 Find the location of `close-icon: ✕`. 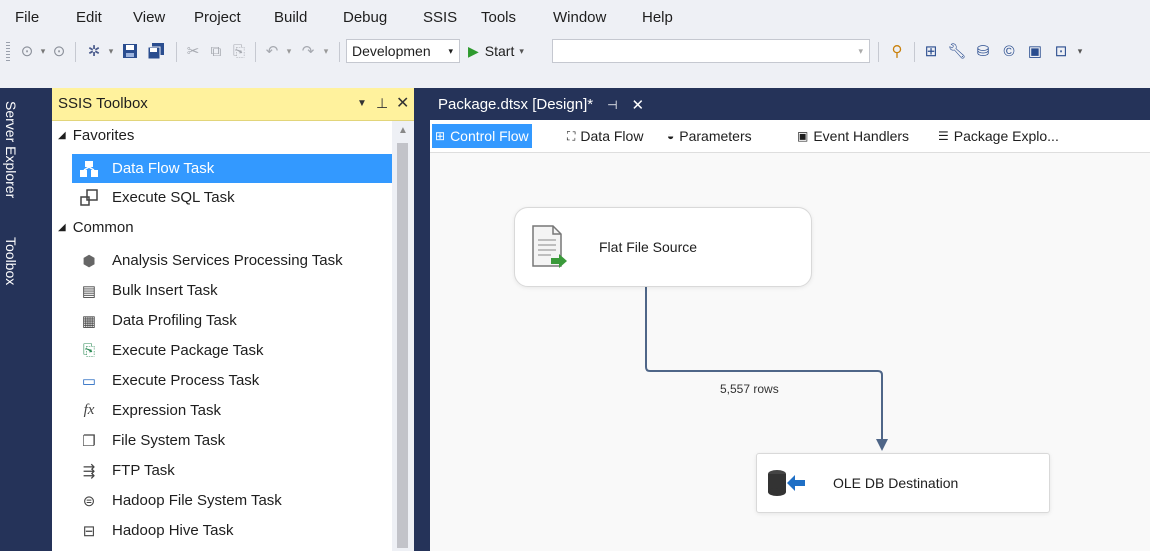

close-icon: ✕ is located at coordinates (402, 103).